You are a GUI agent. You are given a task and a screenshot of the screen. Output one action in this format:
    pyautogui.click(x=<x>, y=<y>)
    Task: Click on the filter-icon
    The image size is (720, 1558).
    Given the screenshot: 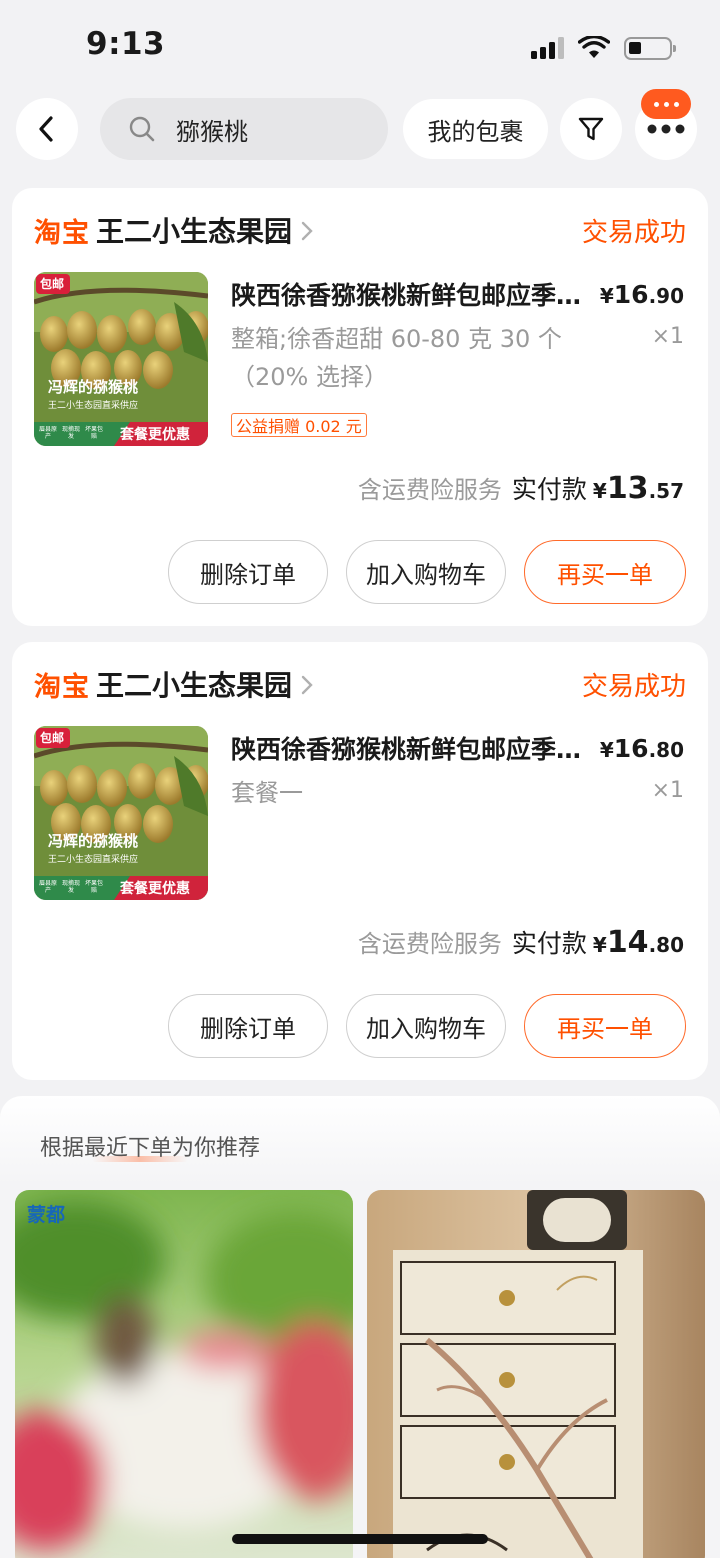 What is the action you would take?
    pyautogui.click(x=591, y=129)
    